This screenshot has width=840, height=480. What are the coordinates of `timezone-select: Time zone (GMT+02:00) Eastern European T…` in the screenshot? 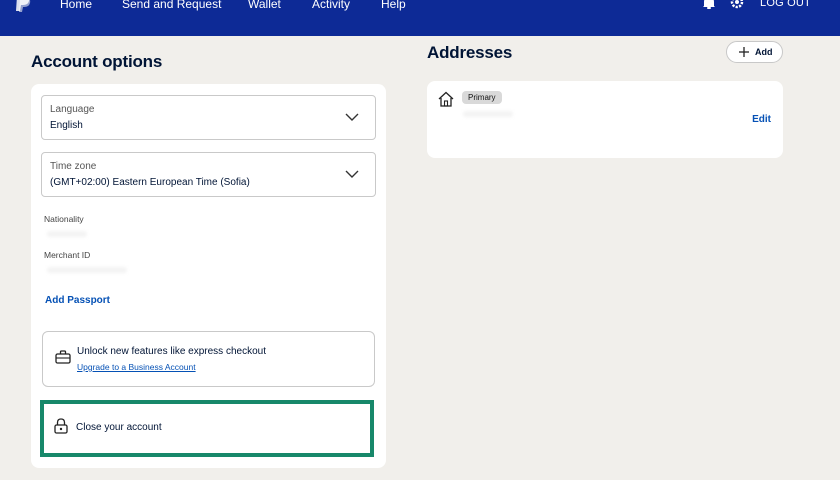 It's located at (208, 174).